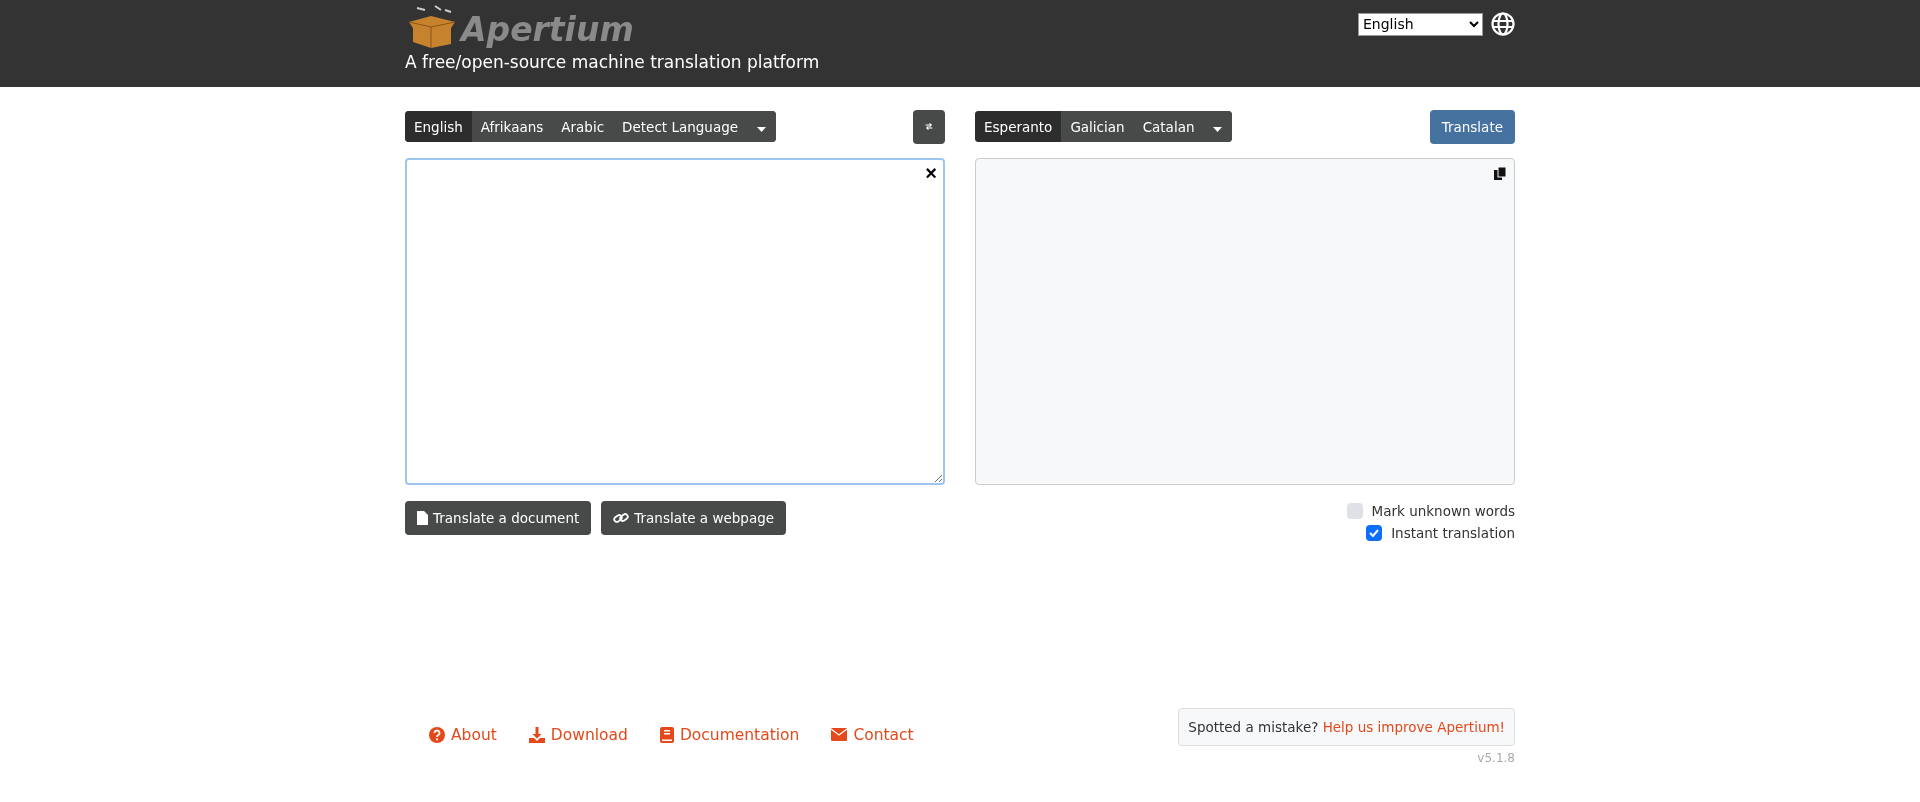  I want to click on footer-link: Download, so click(578, 734).